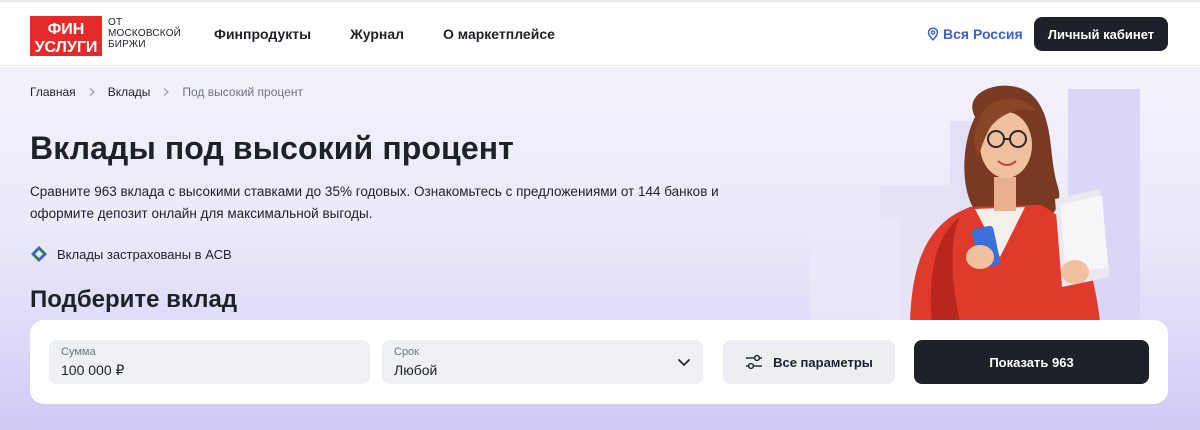 The height and width of the screenshot is (430, 1200). Describe the element at coordinates (66, 47) in the screenshot. I see `logo-line2: УСЛУГИ` at that location.